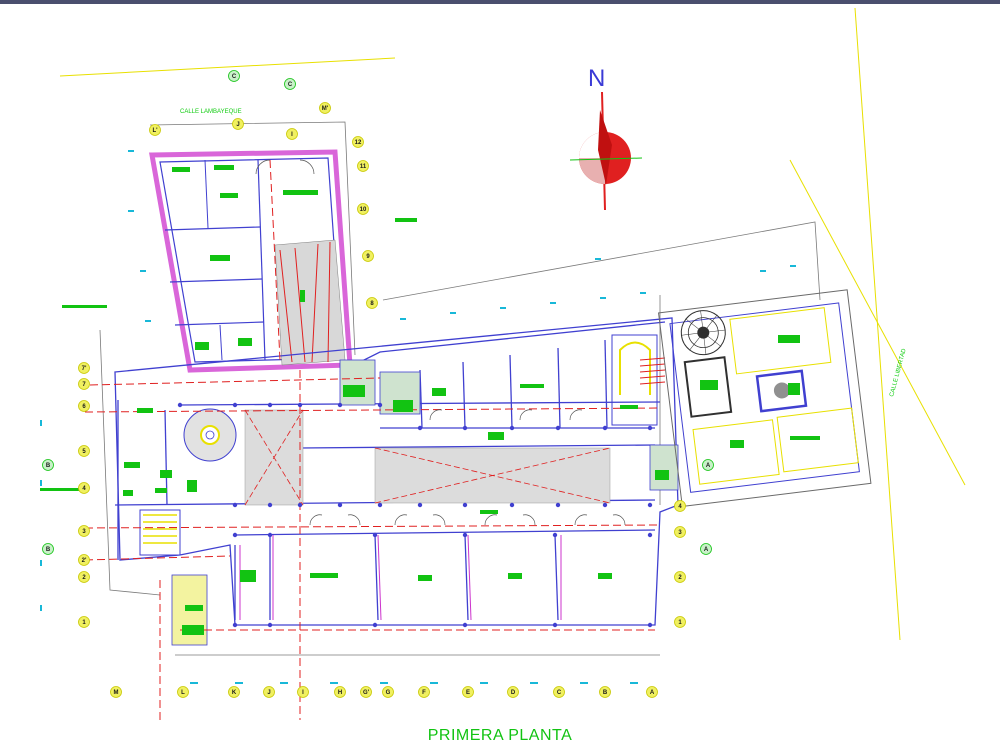  I want to click on plan-title: PRIMERA PLANTA, so click(500, 735).